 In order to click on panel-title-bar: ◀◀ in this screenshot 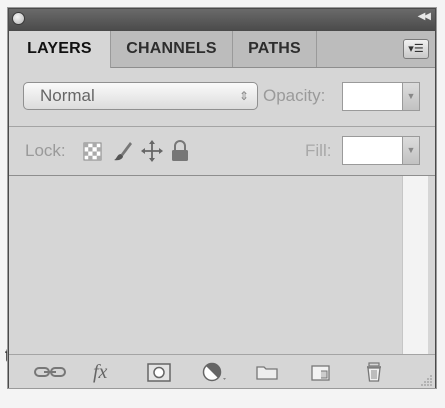, I will do `click(222, 20)`.